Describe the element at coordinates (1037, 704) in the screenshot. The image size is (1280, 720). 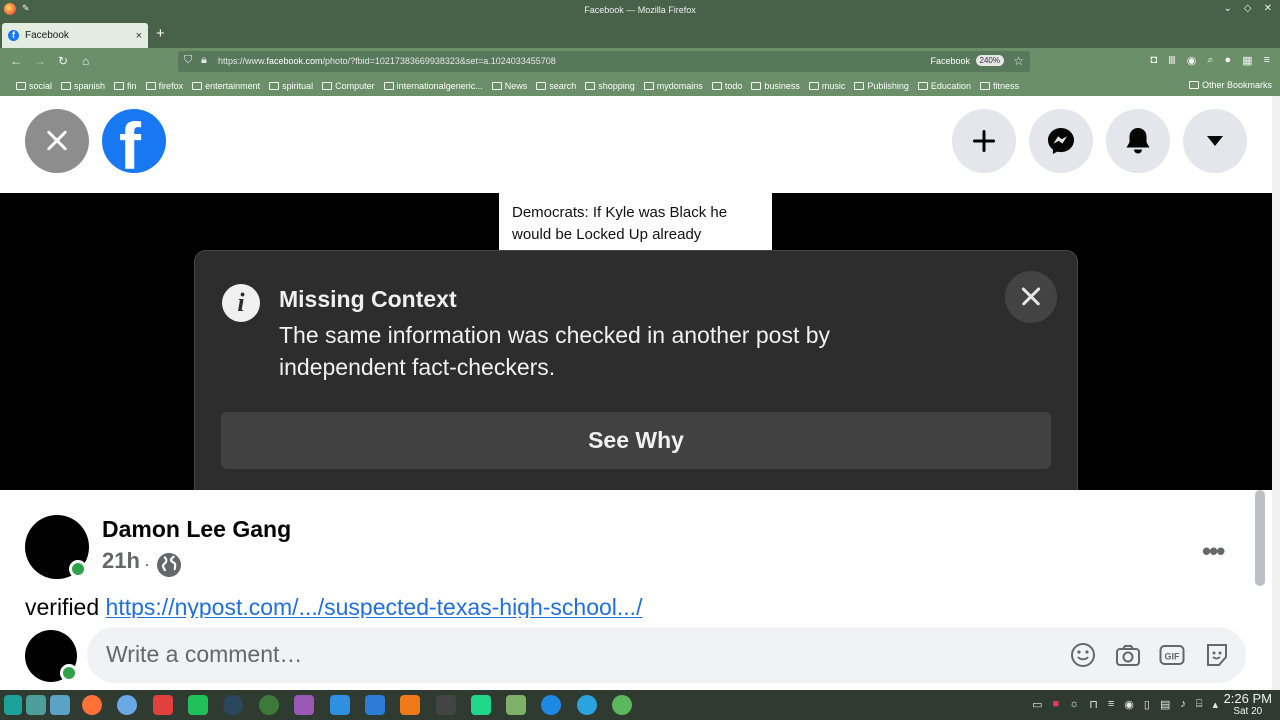
I see `window-list-icon: ▭` at that location.